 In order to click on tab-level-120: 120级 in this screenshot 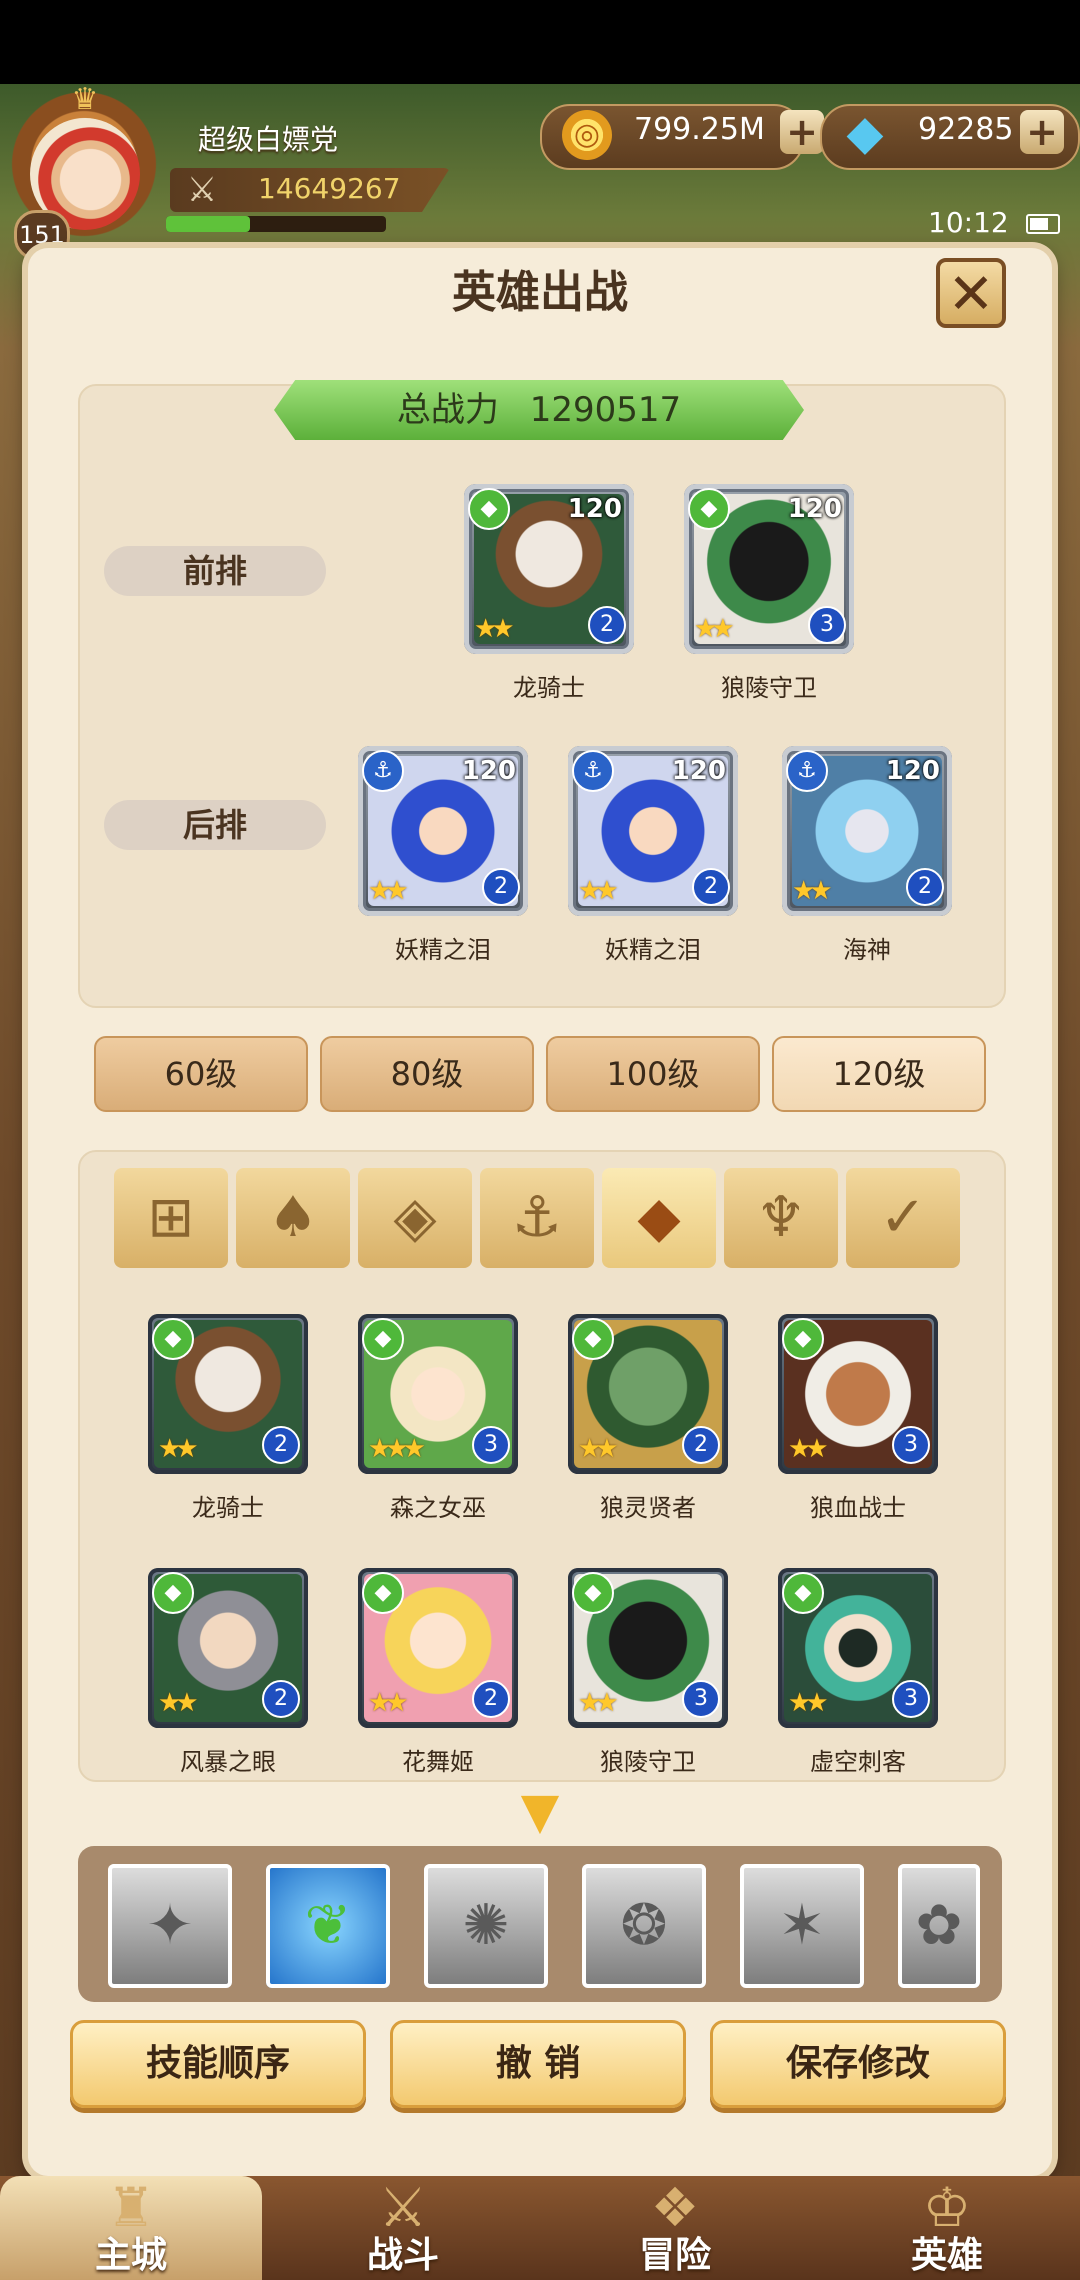, I will do `click(879, 1074)`.